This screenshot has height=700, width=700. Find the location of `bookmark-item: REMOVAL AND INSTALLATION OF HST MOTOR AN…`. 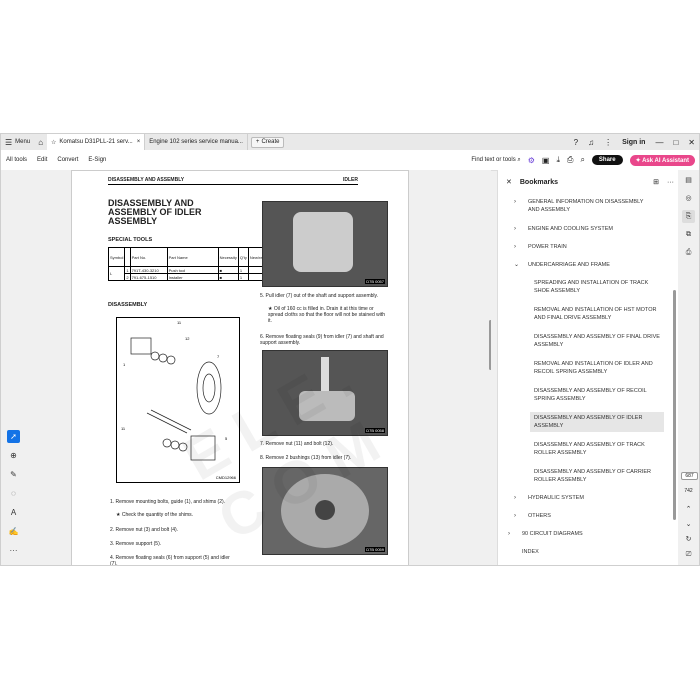

bookmark-item: REMOVAL AND INSTALLATION OF HST MOTOR AN… is located at coordinates (597, 314).